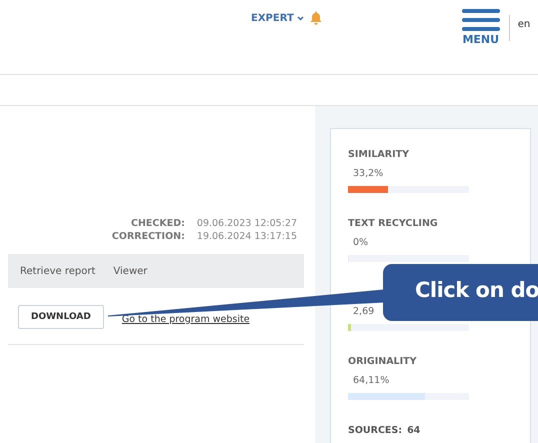 The width and height of the screenshot is (538, 443). What do you see at coordinates (413, 430) in the screenshot?
I see `sources-count: 64` at bounding box center [413, 430].